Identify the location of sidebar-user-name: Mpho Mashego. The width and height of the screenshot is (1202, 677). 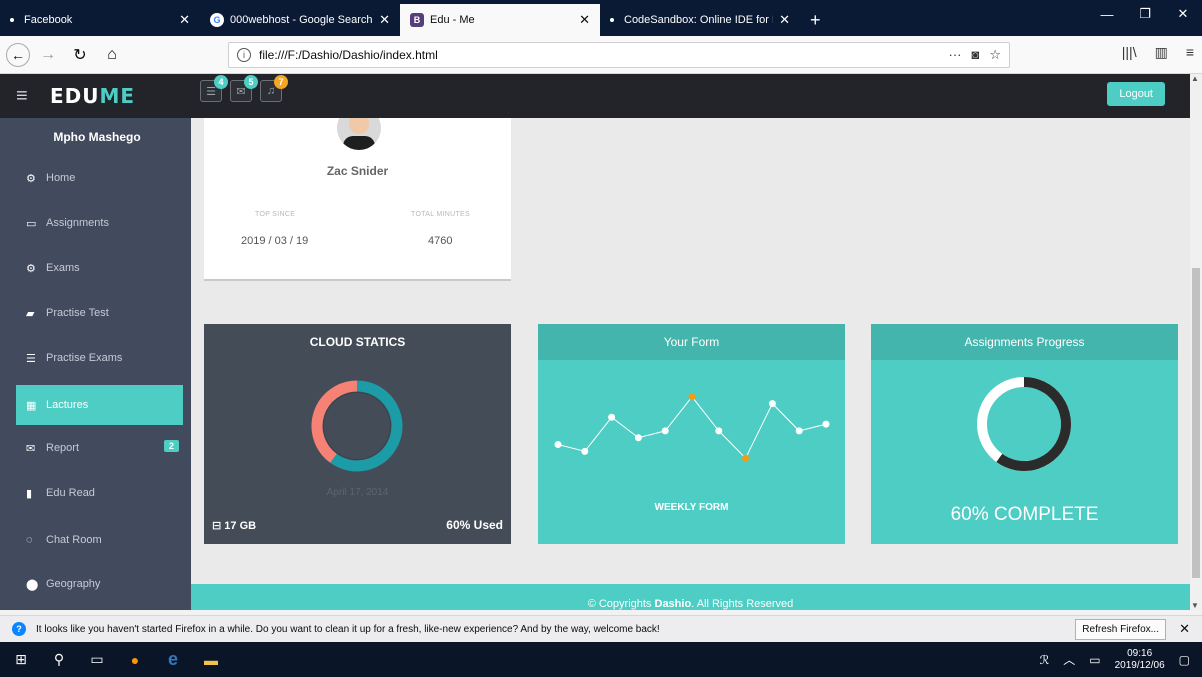
(97, 137).